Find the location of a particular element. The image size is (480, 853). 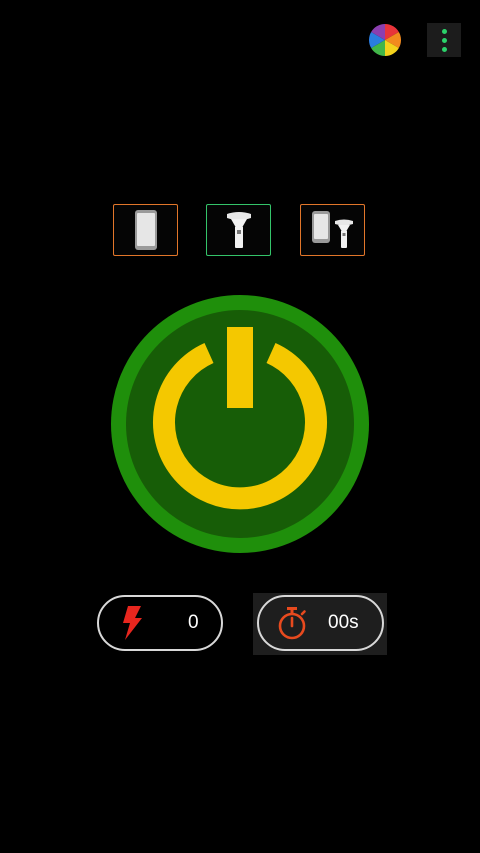

phone-screen-icon is located at coordinates (145, 230).